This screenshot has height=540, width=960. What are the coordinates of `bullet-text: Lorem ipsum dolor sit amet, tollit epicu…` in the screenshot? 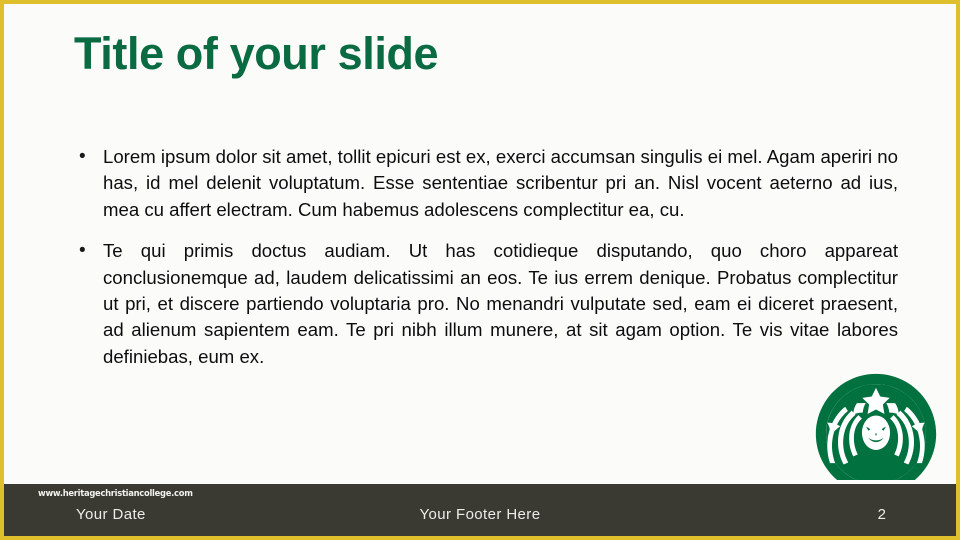 It's located at (500, 183).